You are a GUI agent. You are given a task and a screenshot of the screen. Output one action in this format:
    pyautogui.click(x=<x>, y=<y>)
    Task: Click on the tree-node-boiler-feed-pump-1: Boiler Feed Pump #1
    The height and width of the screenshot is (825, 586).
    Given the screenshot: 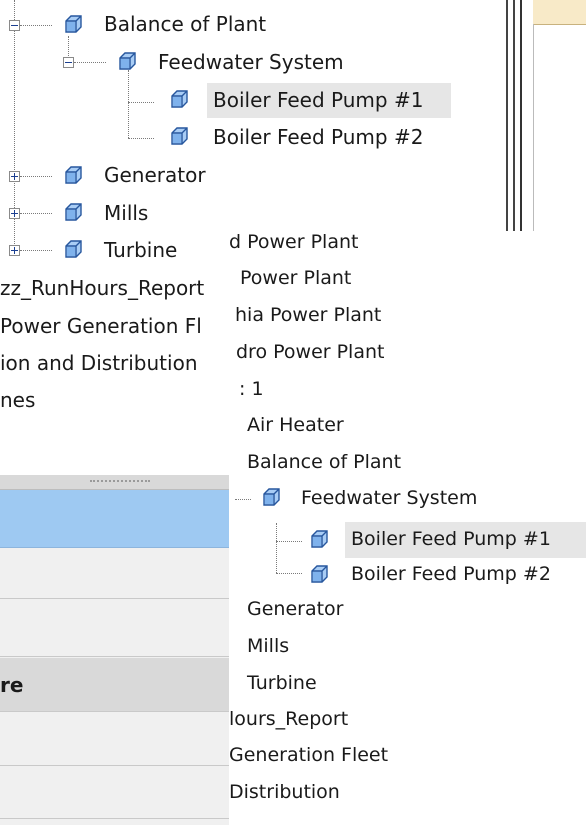 What is the action you would take?
    pyautogui.click(x=318, y=100)
    